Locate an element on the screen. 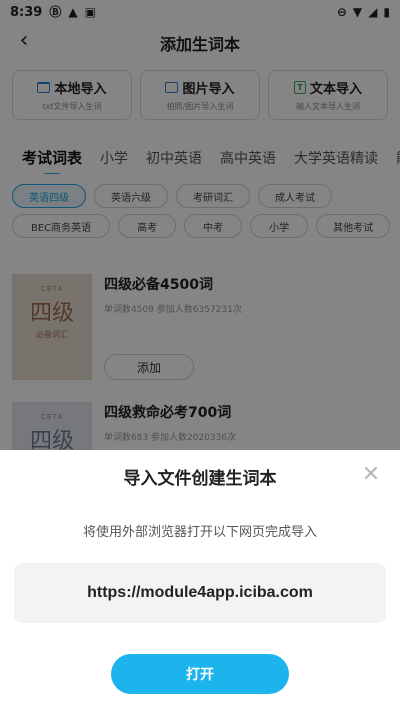  import-url: https://module4app.iciba.com is located at coordinates (200, 593).